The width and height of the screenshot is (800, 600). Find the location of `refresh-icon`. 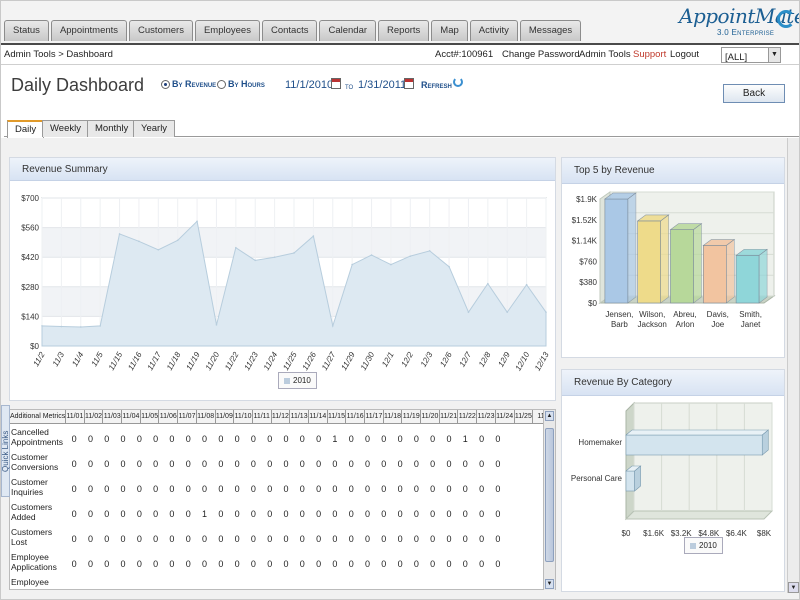

refresh-icon is located at coordinates (458, 82).